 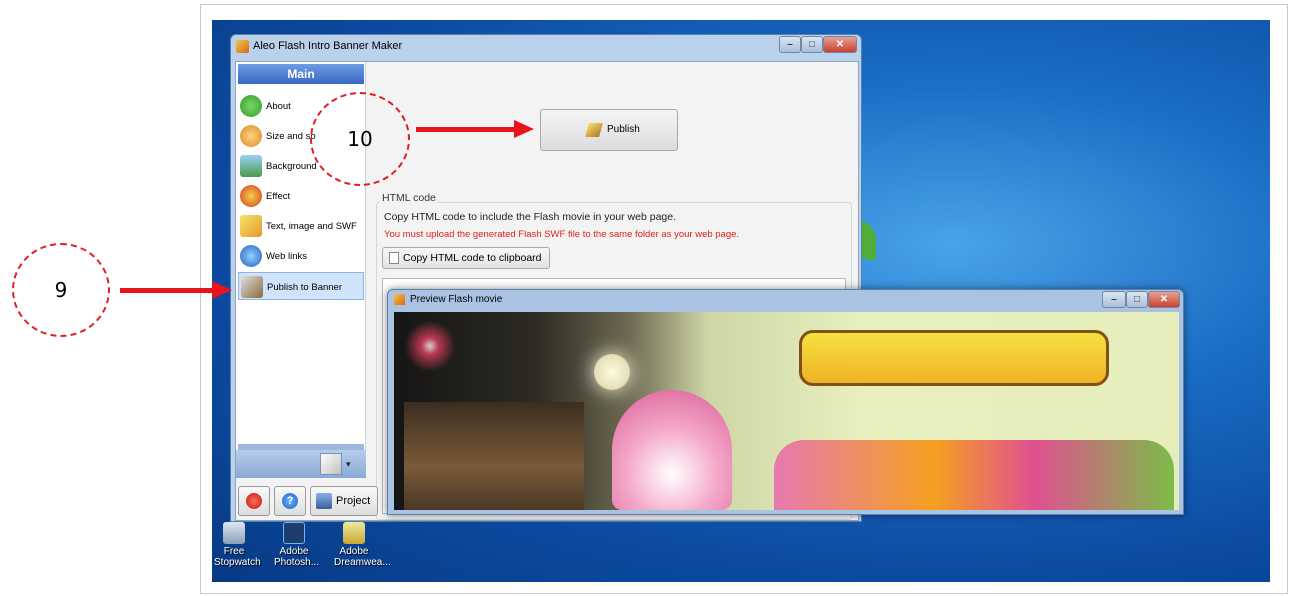 What do you see at coordinates (251, 106) in the screenshot?
I see `about-icon` at bounding box center [251, 106].